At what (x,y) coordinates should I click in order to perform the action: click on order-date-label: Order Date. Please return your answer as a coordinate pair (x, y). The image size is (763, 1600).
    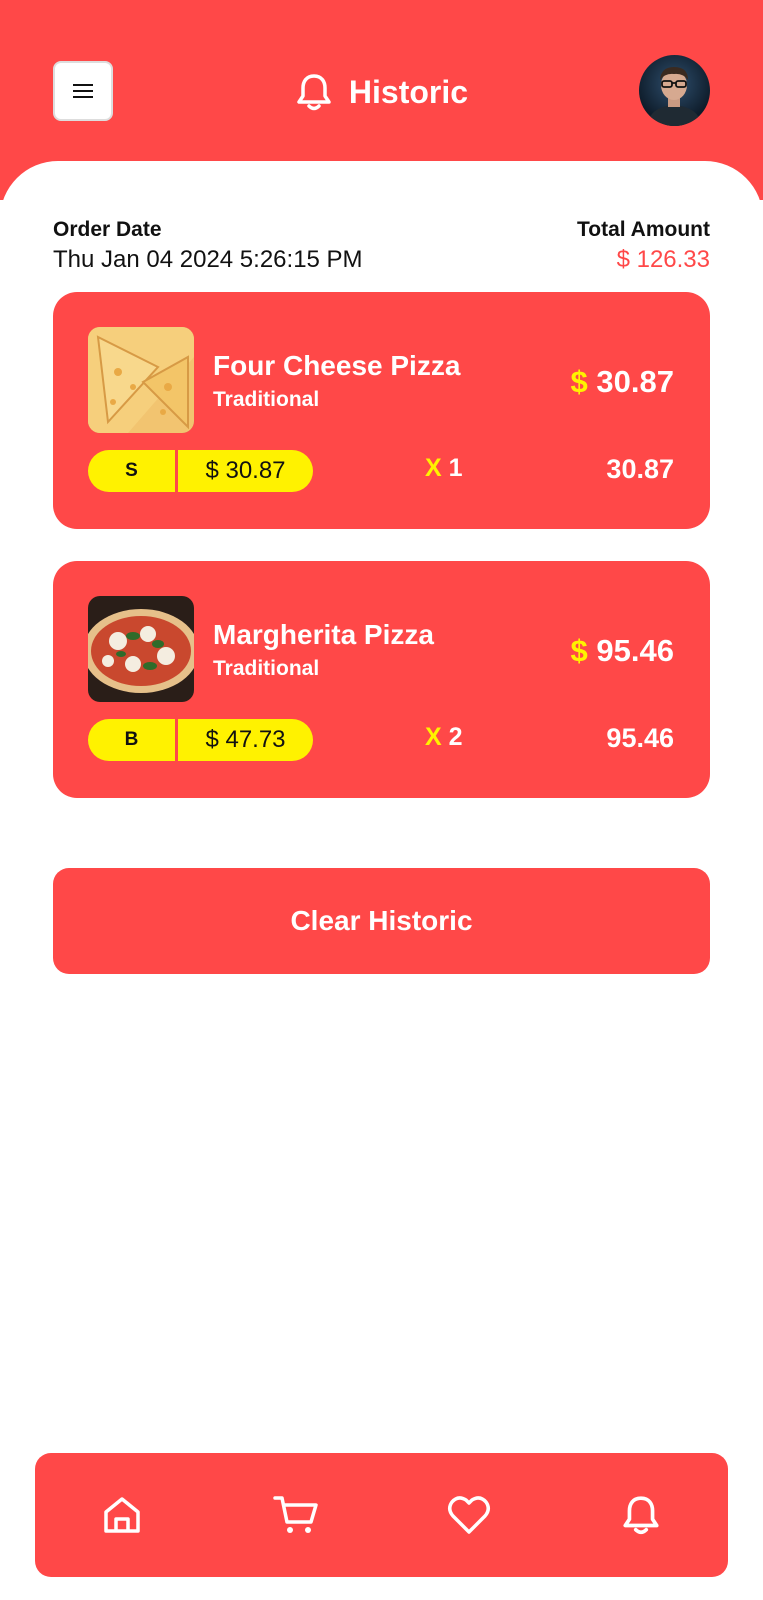
    Looking at the image, I should click on (107, 229).